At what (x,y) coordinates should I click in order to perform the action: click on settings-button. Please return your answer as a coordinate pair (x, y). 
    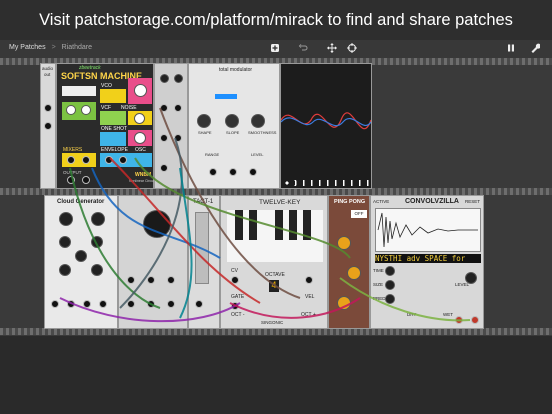
    Looking at the image, I should click on (535, 49).